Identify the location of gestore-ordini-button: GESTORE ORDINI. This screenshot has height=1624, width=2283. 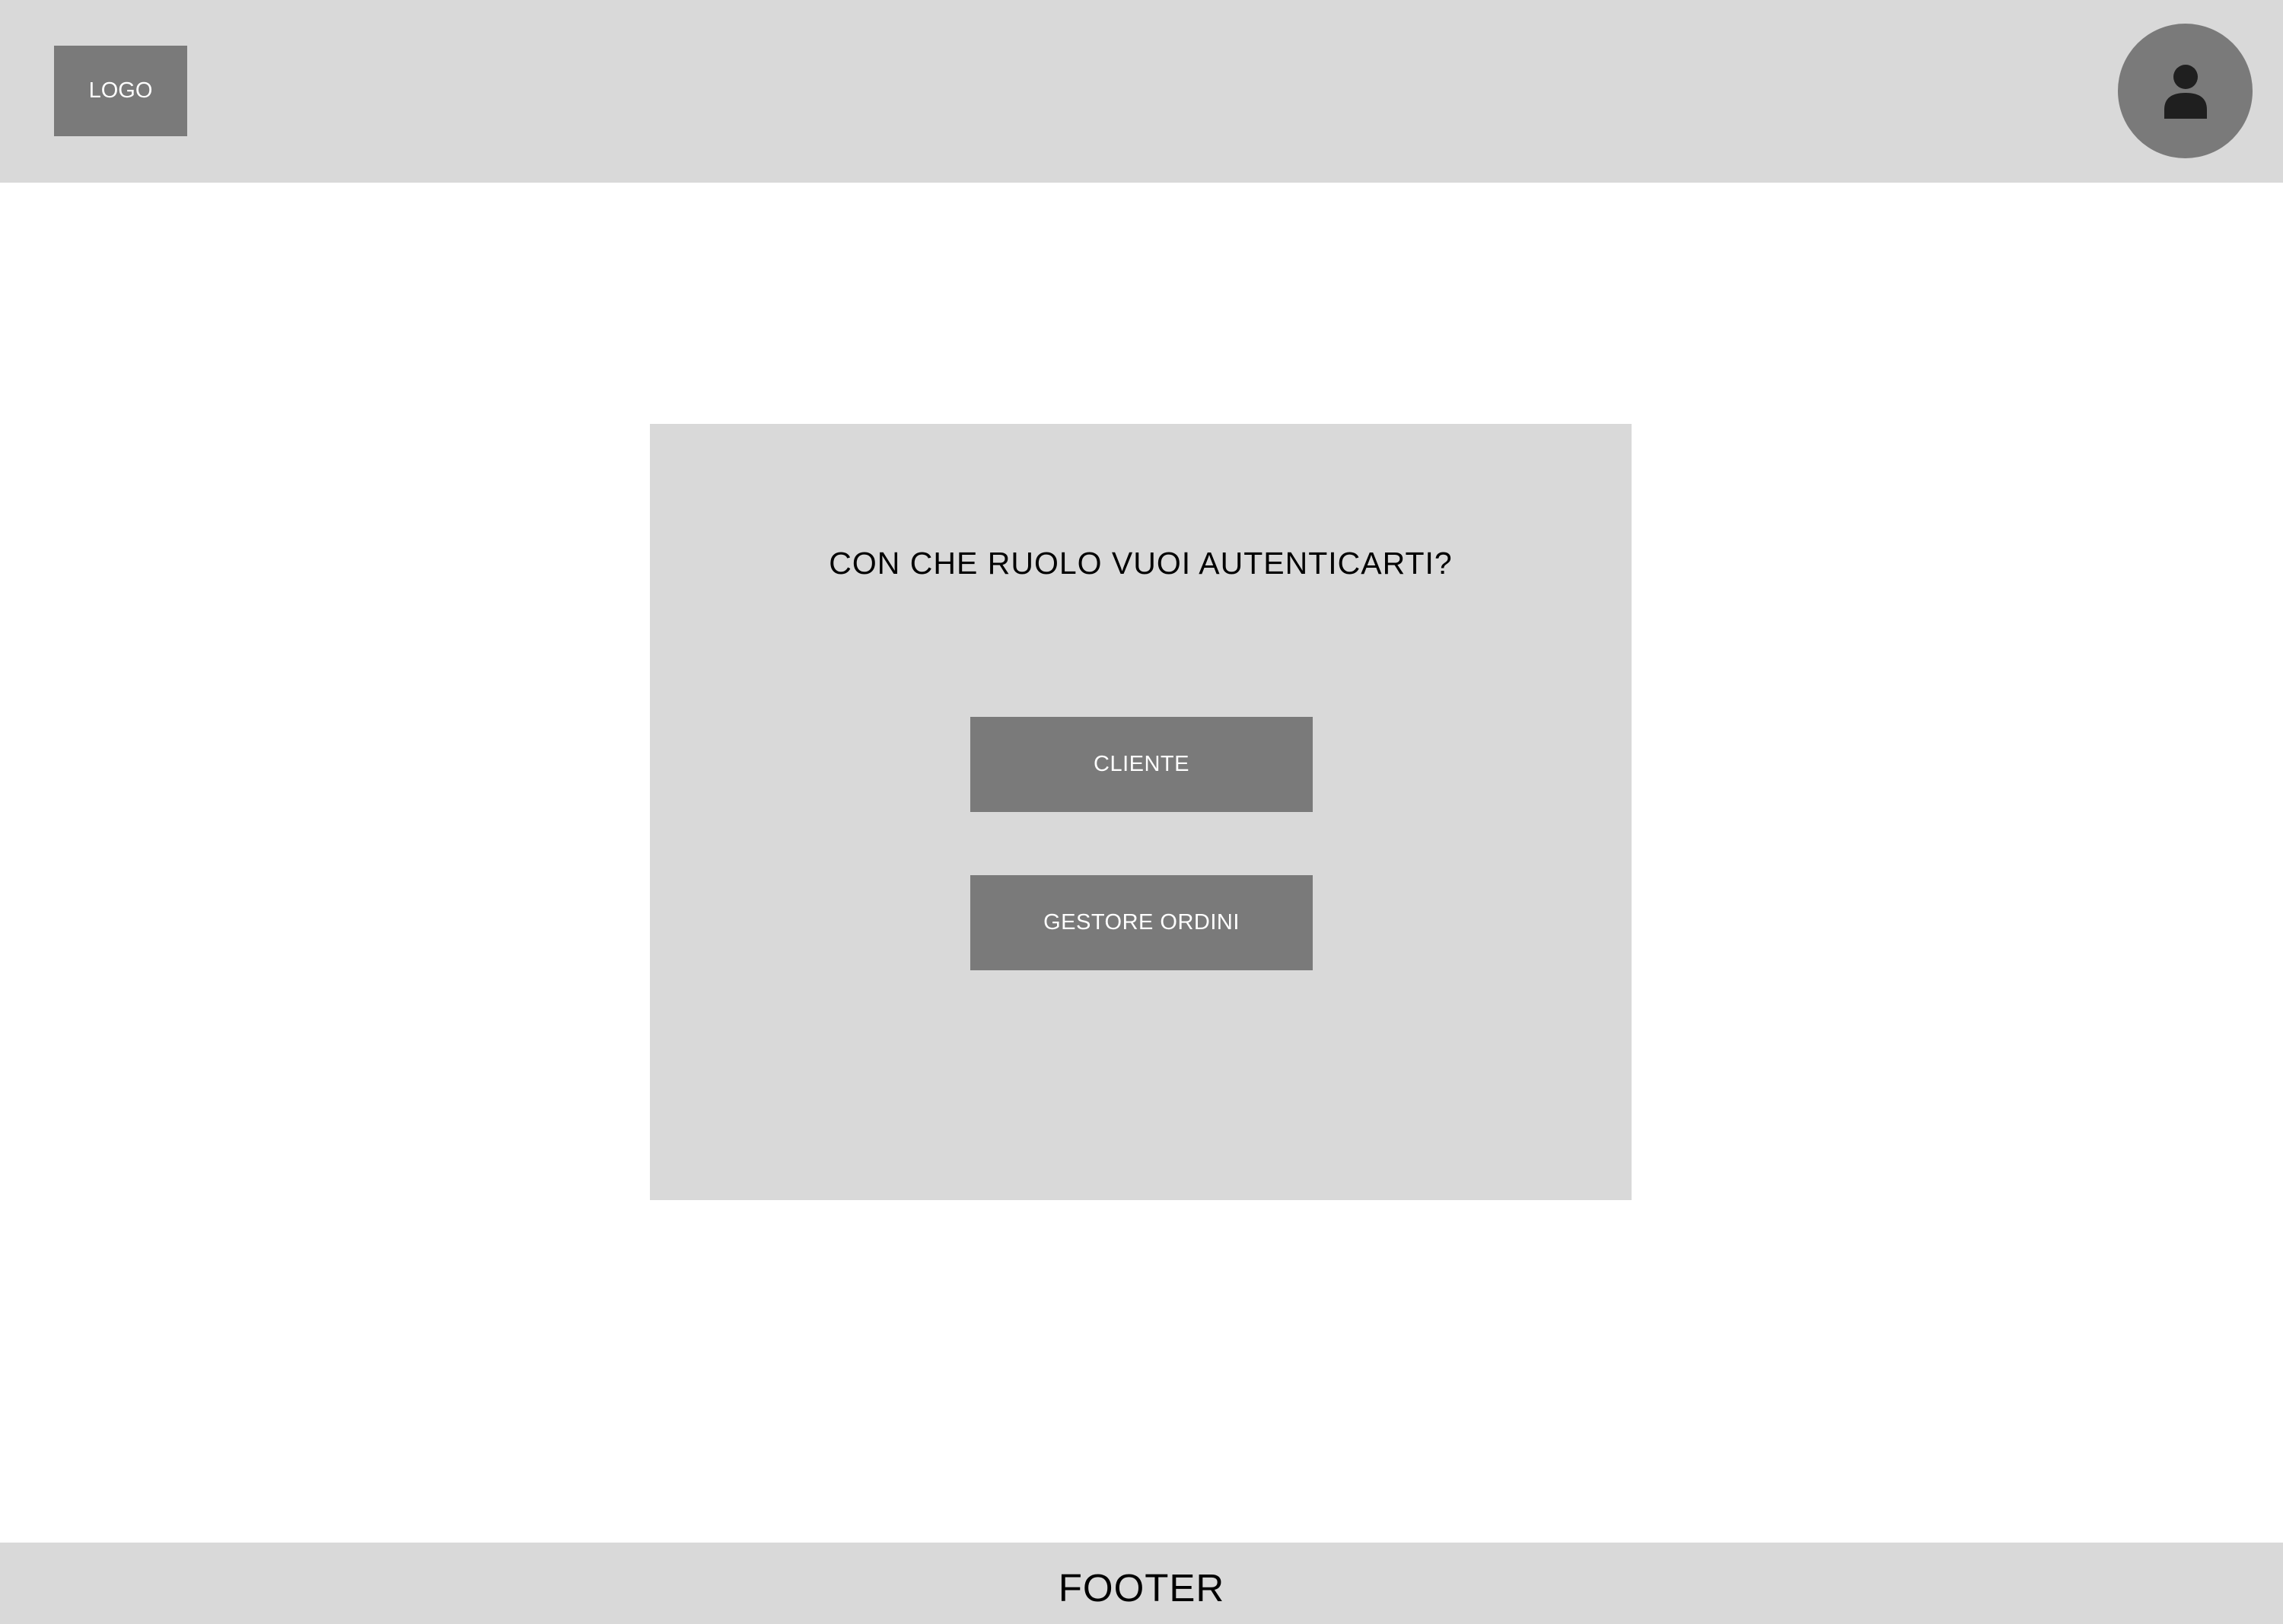
(1141, 922).